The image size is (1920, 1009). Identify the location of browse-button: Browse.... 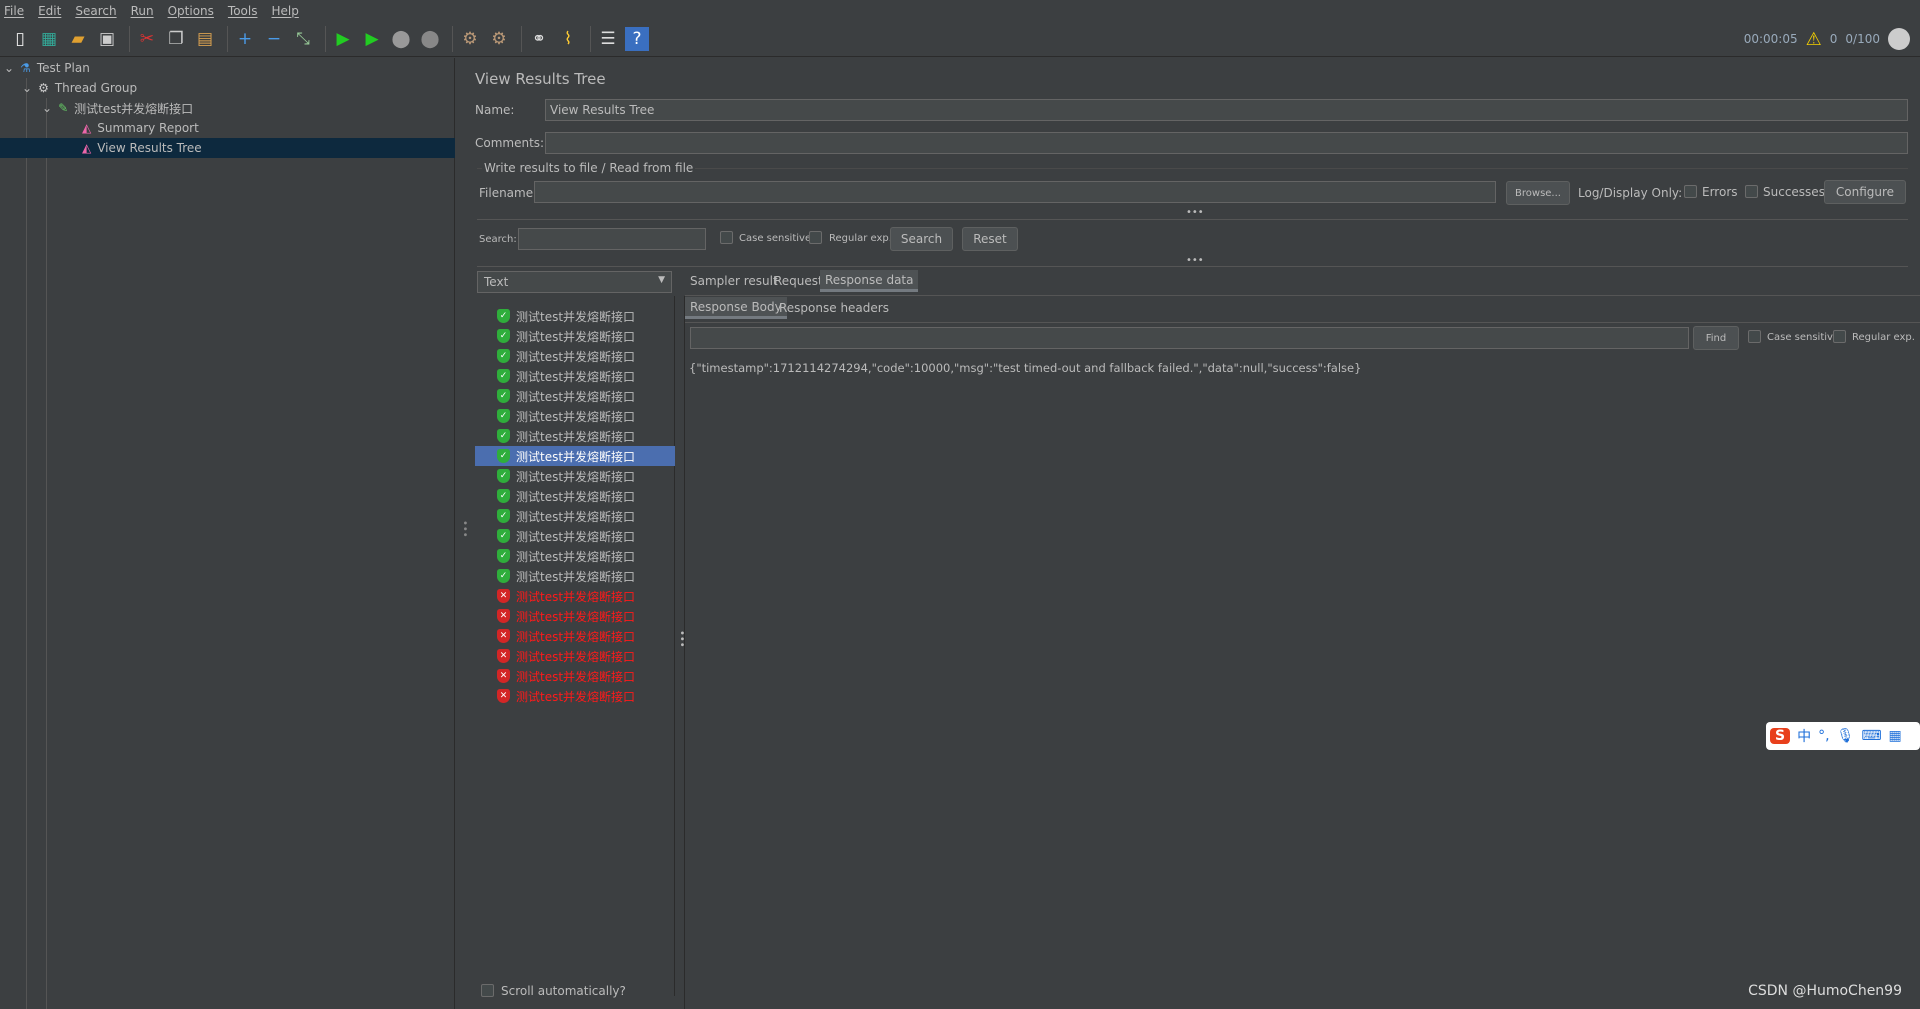
(1538, 193).